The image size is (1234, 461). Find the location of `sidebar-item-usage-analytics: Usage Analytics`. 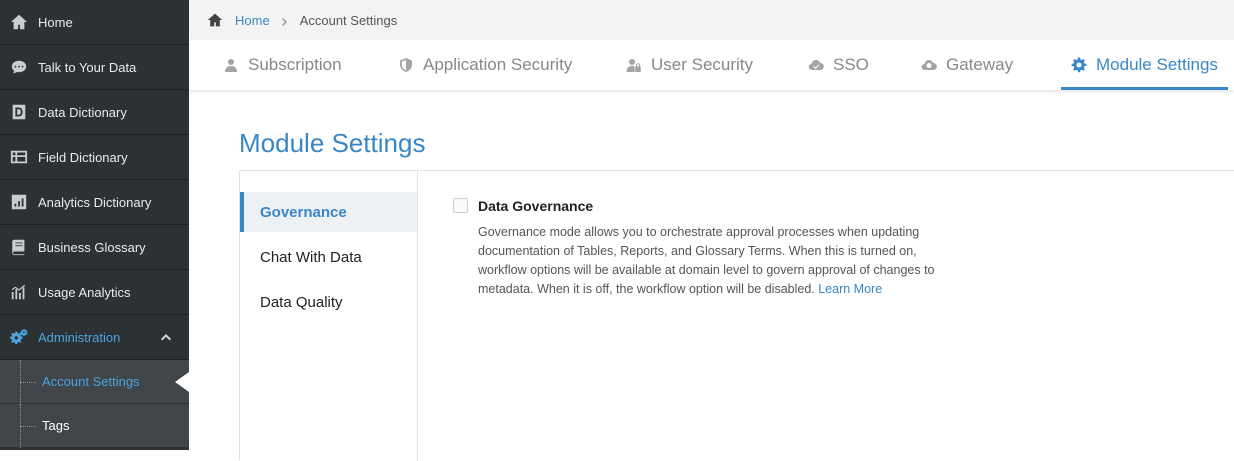

sidebar-item-usage-analytics: Usage Analytics is located at coordinates (94, 292).